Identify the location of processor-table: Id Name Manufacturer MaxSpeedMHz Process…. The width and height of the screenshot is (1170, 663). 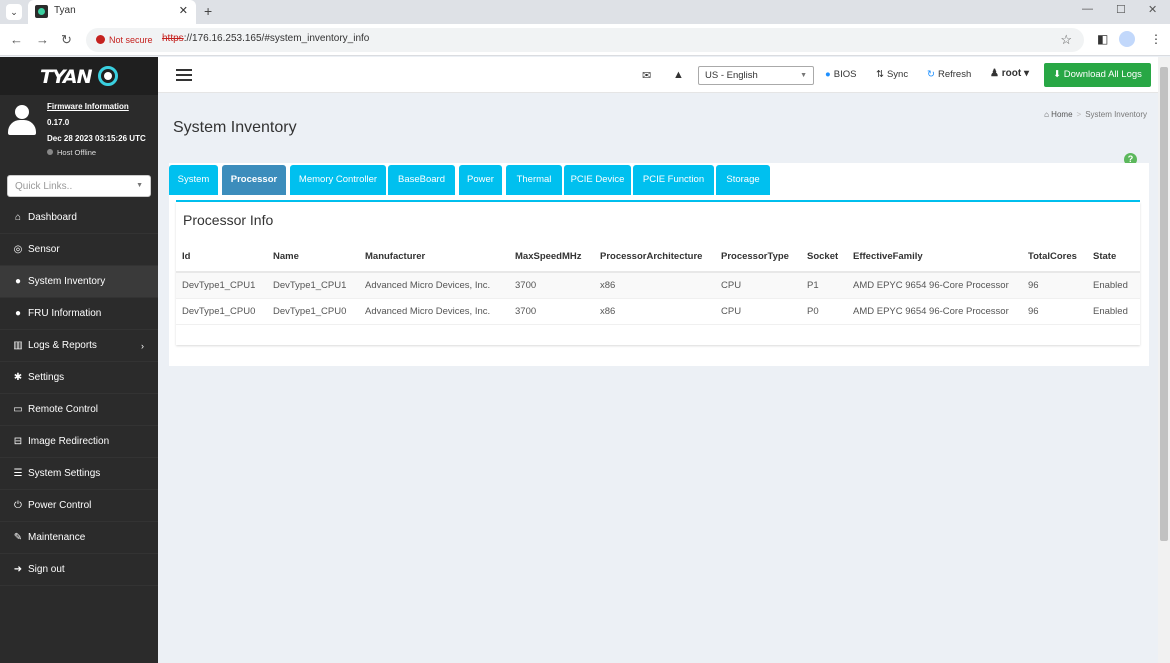
(658, 283).